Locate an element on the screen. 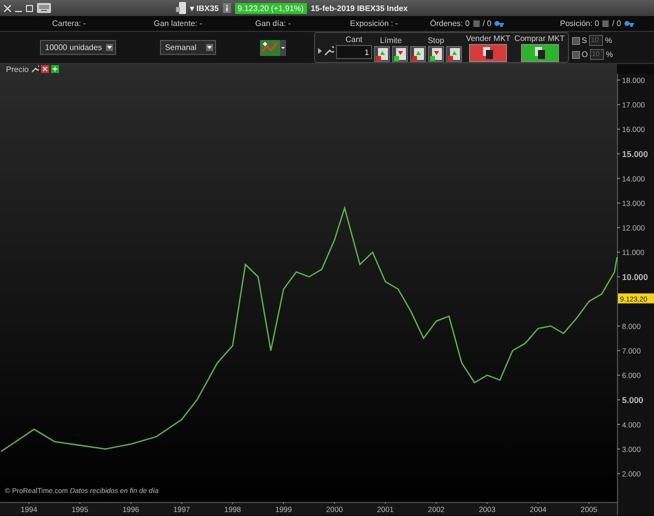  chart-label: Precio is located at coordinates (17, 69).